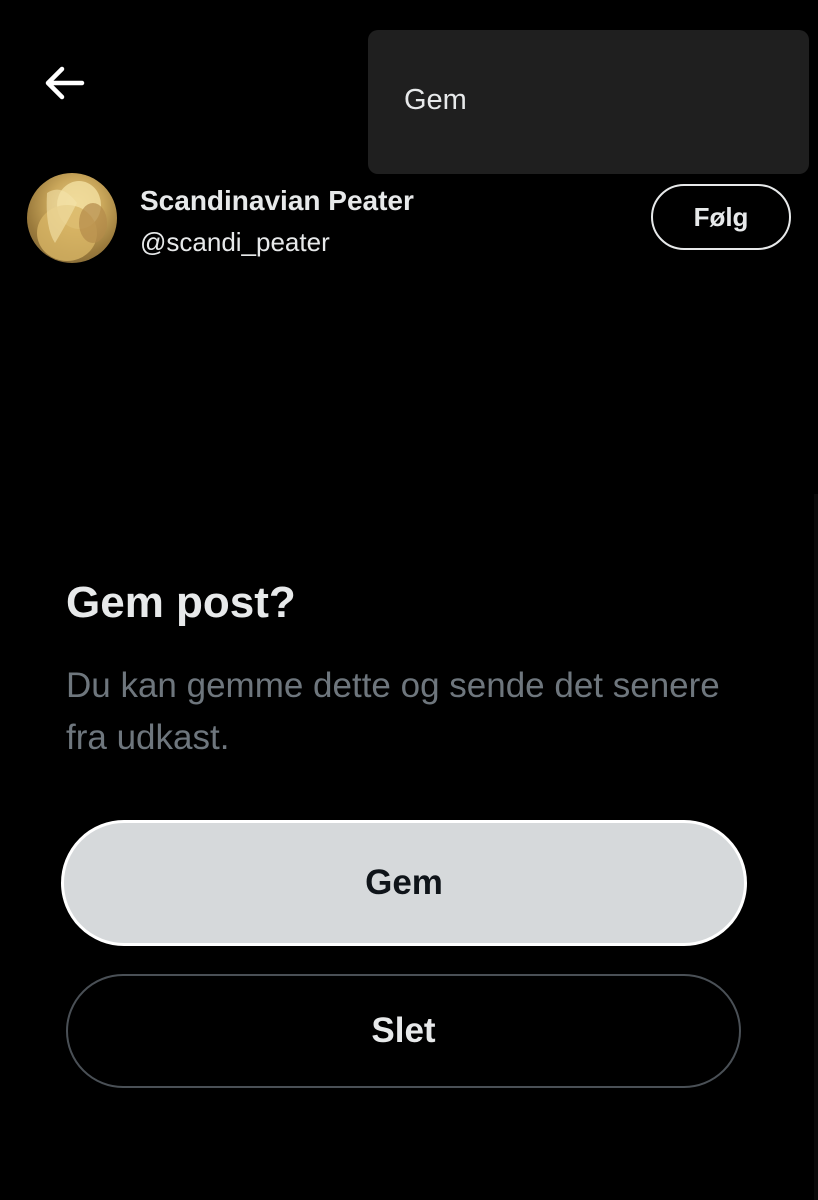 The height and width of the screenshot is (1200, 818). I want to click on avatar, so click(72, 218).